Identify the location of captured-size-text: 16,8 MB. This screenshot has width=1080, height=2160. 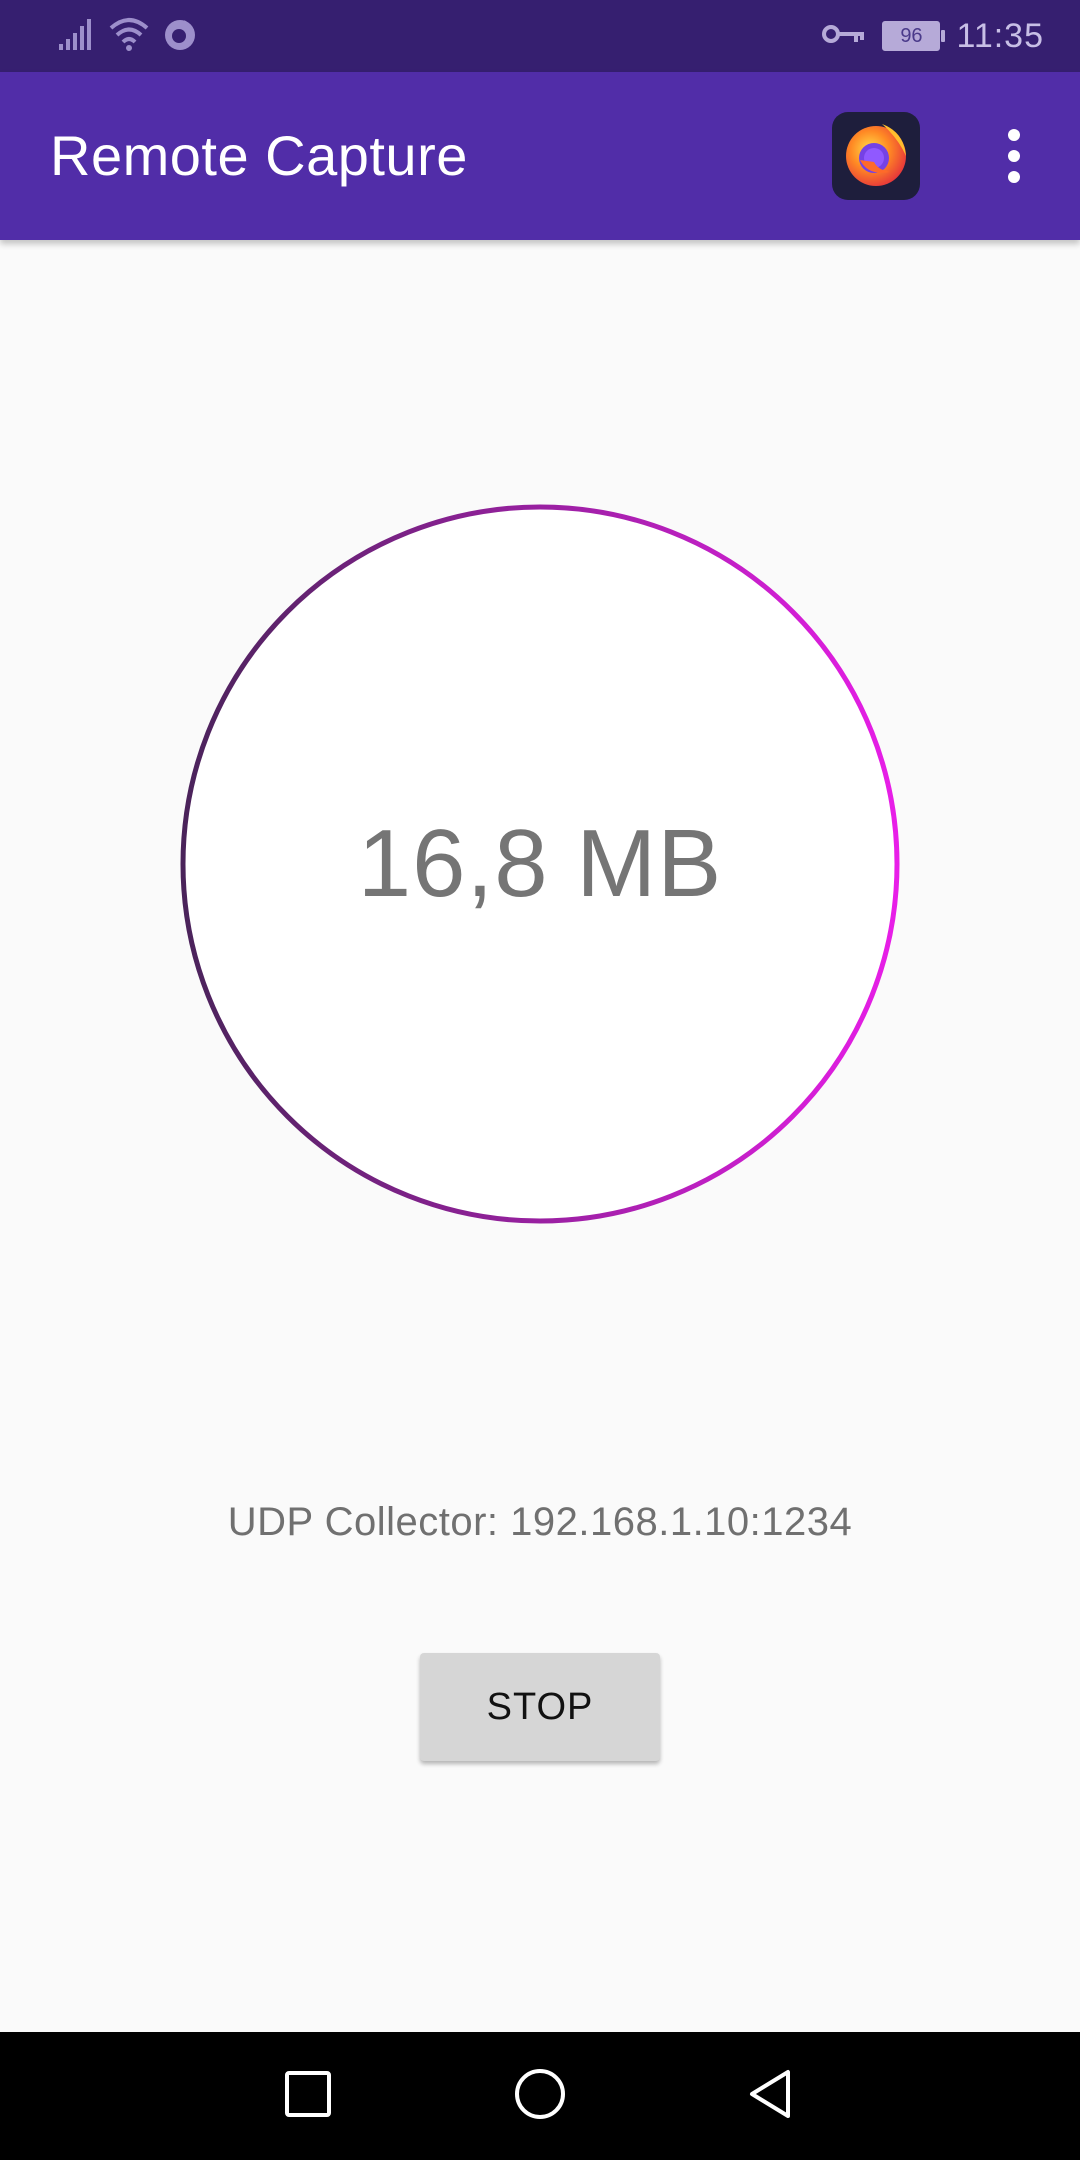
(540, 863).